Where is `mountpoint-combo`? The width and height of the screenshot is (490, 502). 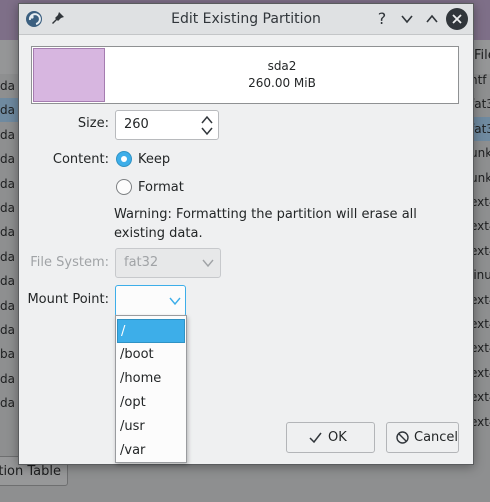 mountpoint-combo is located at coordinates (150, 301).